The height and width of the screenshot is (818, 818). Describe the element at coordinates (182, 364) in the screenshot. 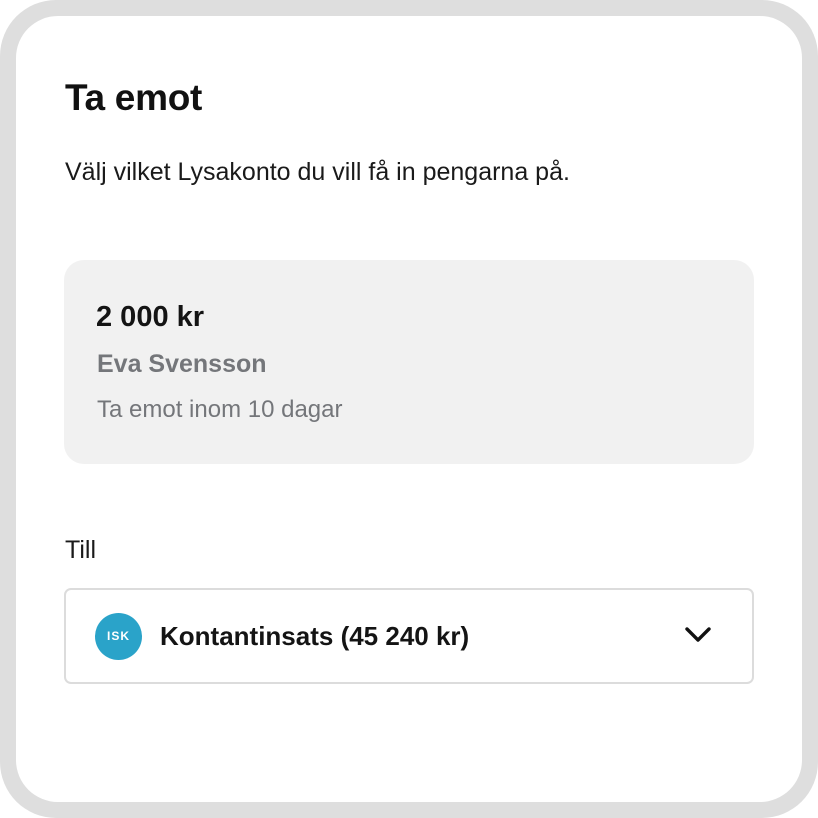

I see `request-sender: Eva Svensson` at that location.